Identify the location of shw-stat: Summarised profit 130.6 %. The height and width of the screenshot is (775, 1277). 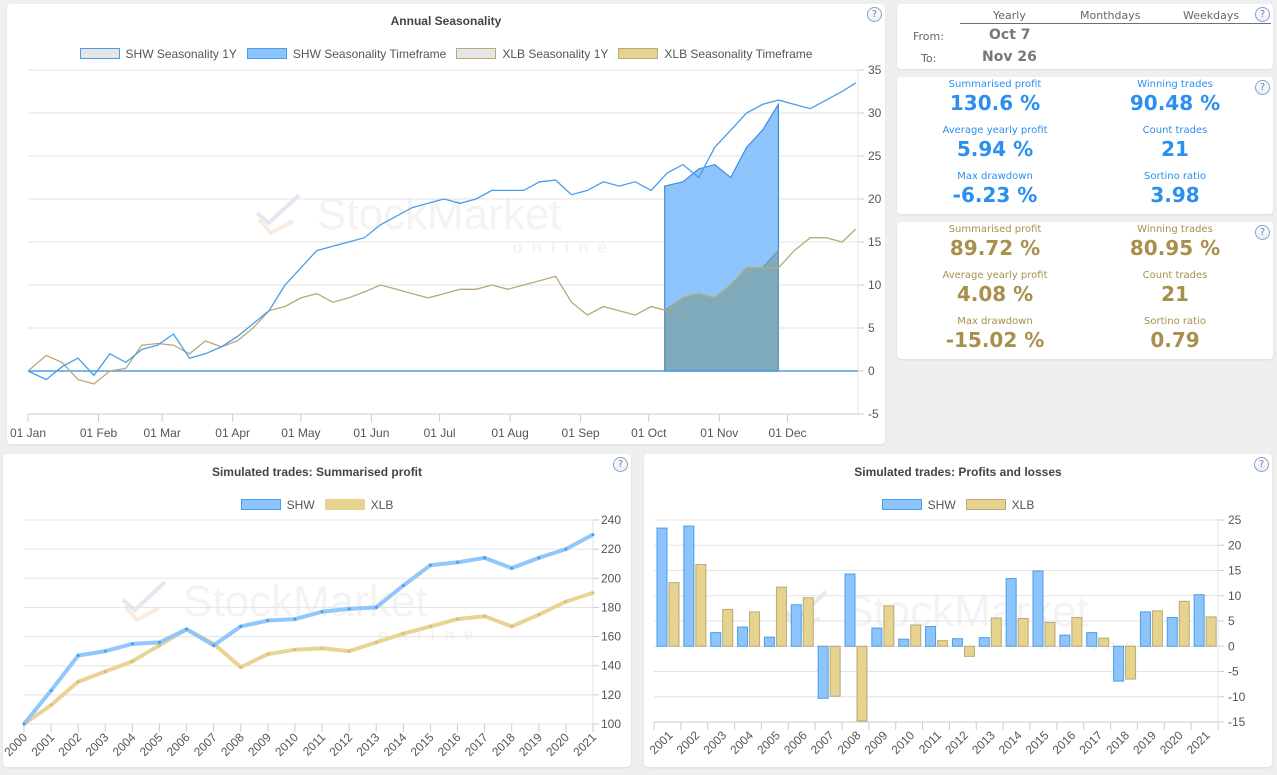
(995, 97).